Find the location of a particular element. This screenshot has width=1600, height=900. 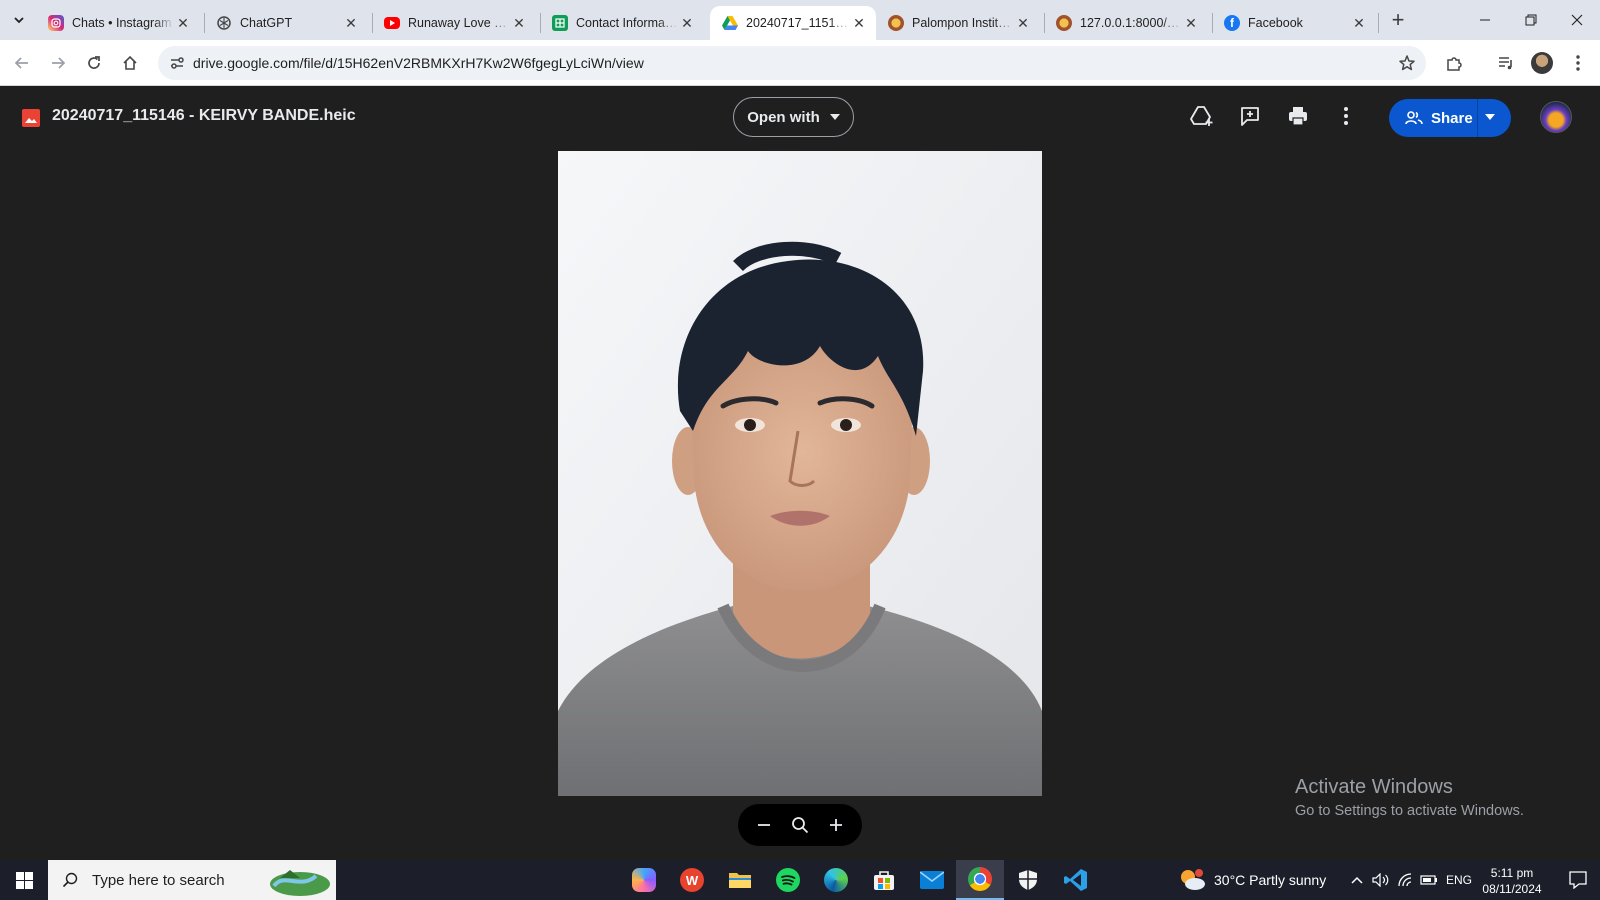

new-tab-button: + is located at coordinates (1398, 19).